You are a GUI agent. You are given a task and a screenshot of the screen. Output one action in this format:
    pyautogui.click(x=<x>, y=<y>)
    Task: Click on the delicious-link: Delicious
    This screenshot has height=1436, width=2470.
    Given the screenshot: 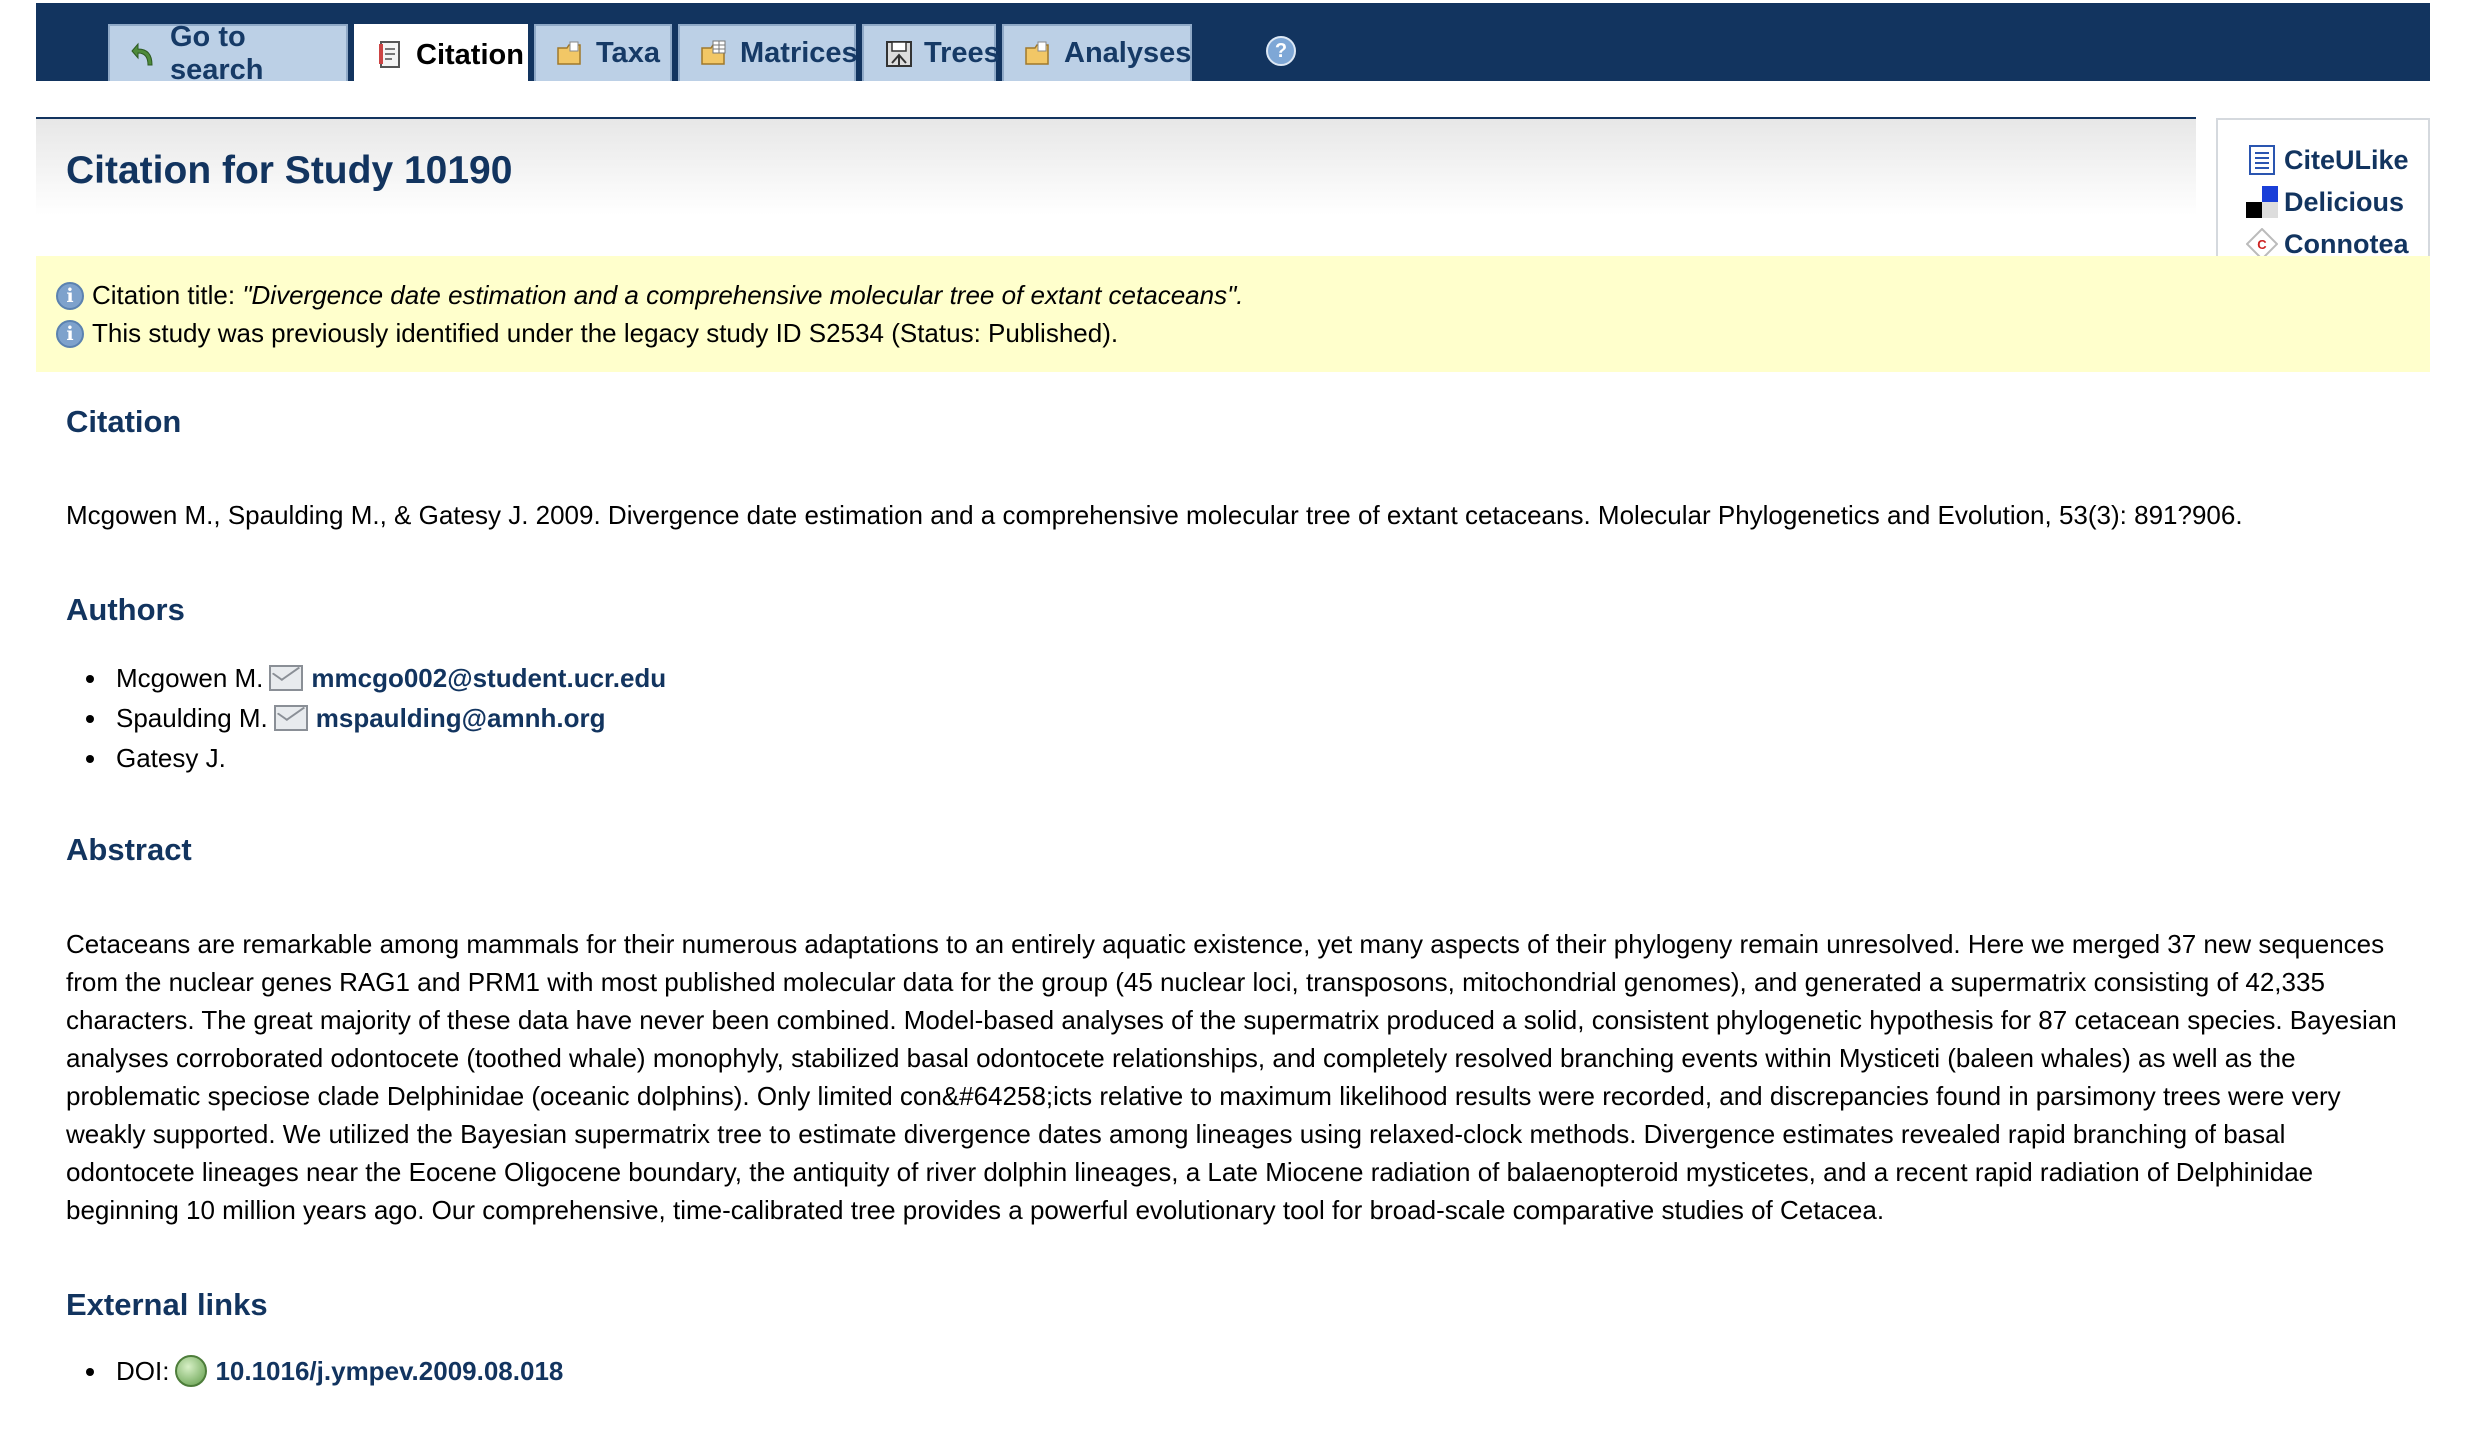 What is the action you would take?
    pyautogui.click(x=2325, y=202)
    